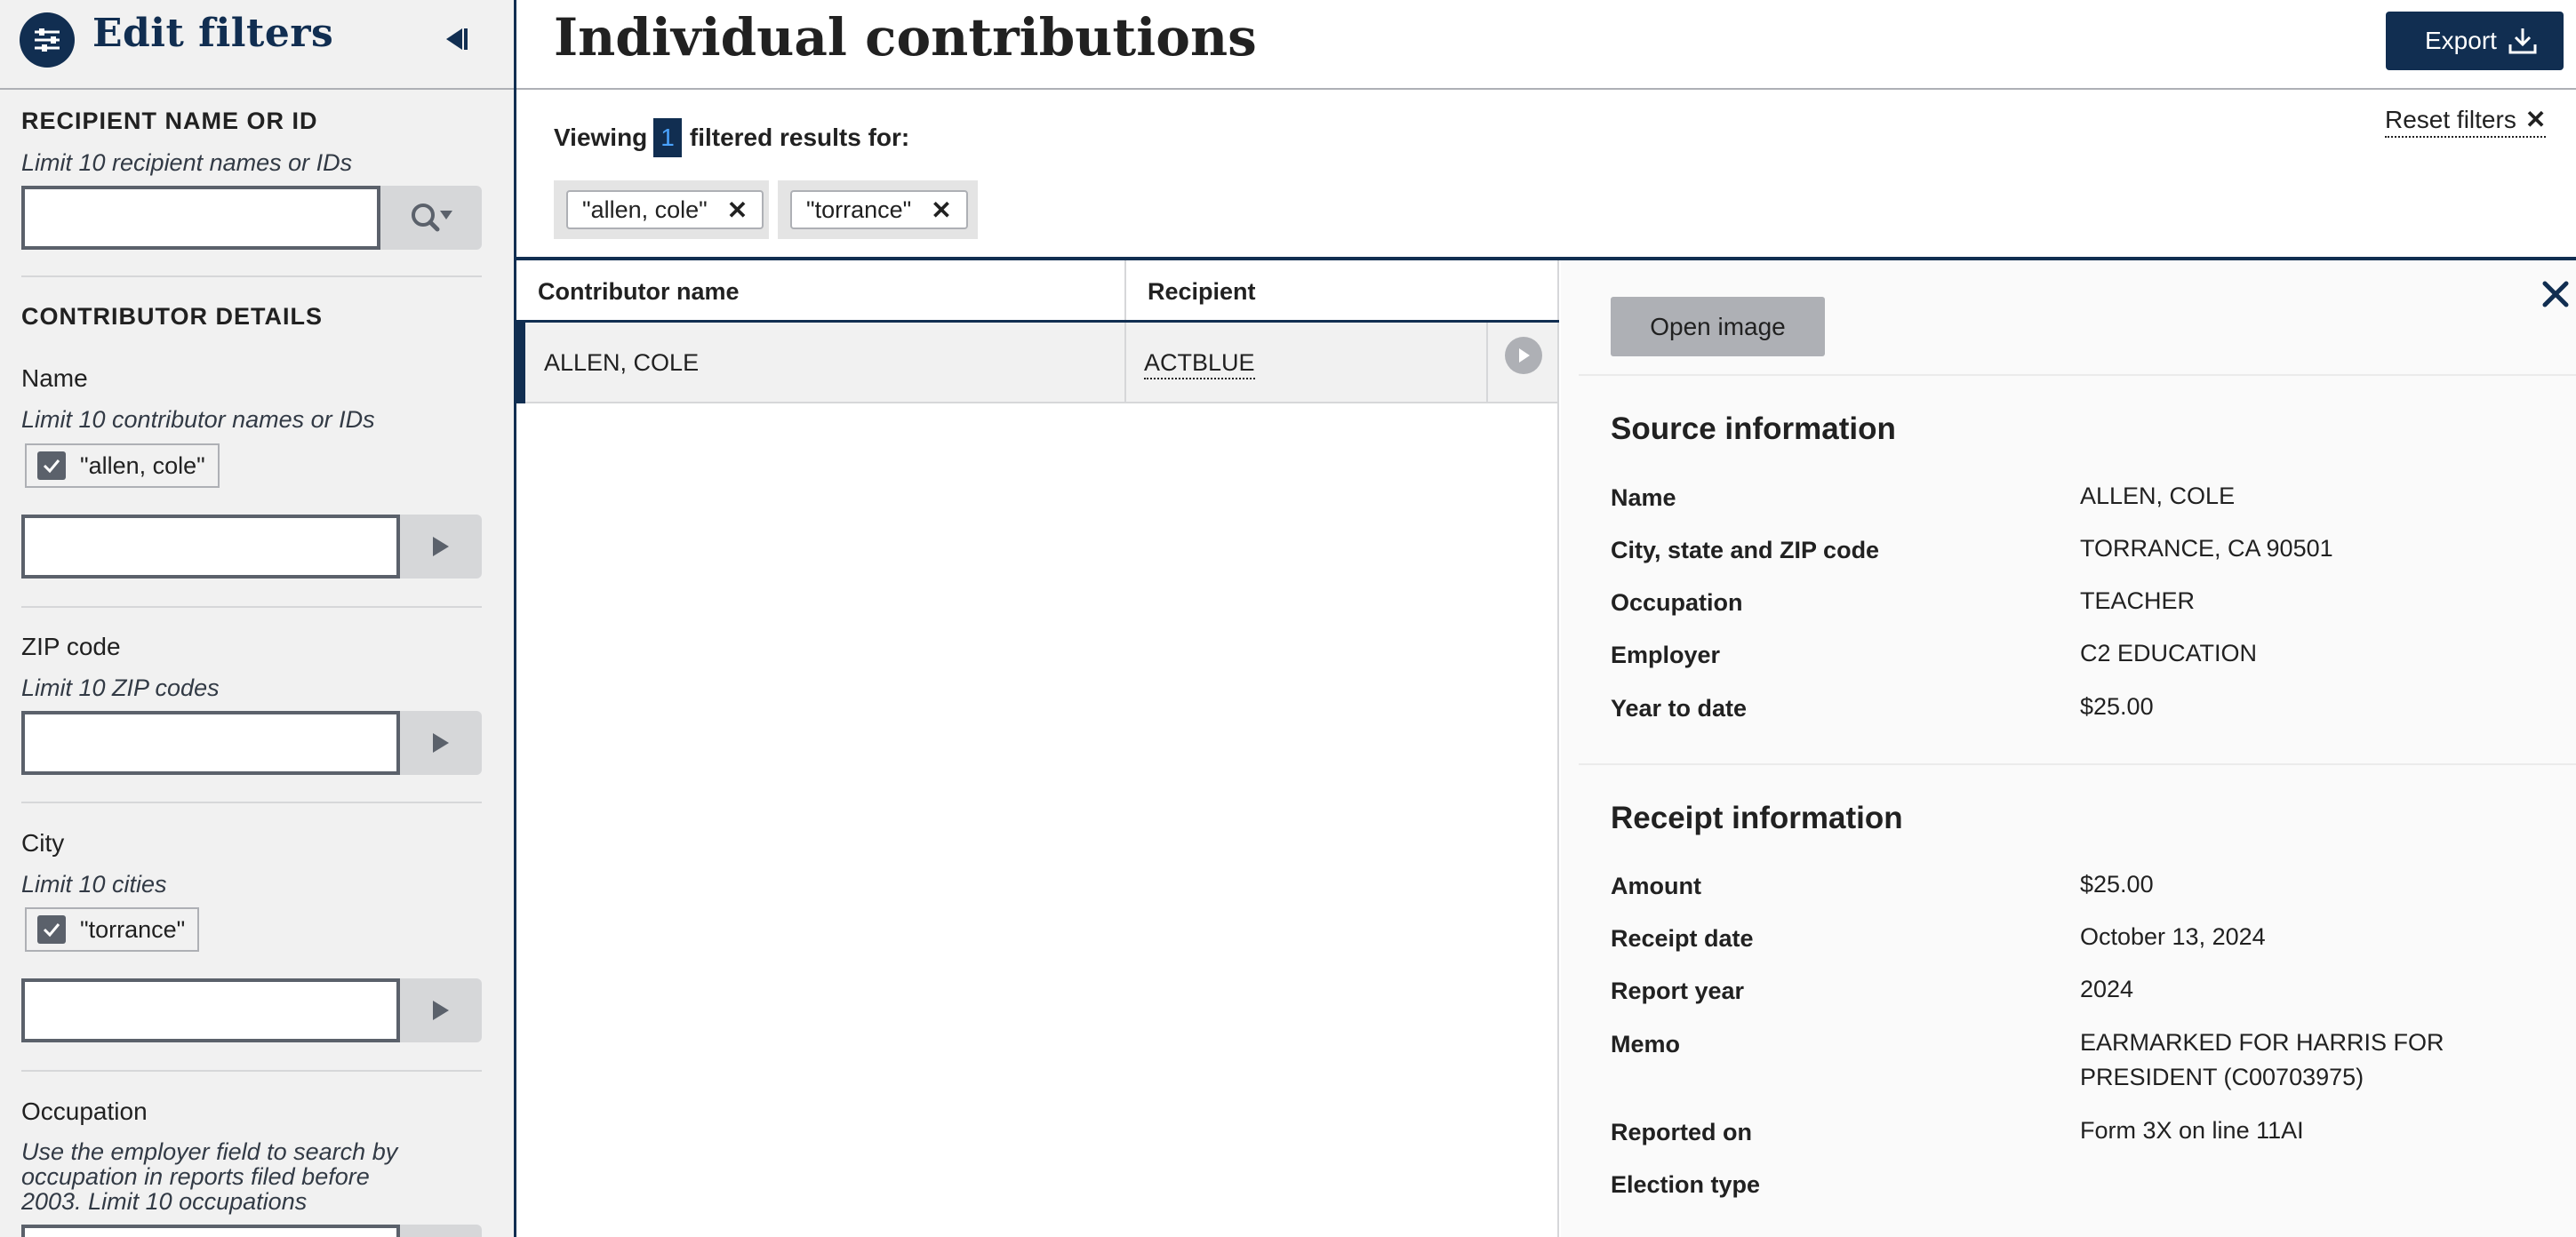 This screenshot has height=1237, width=2576. Describe the element at coordinates (1677, 602) in the screenshot. I see `source-key: Occupation` at that location.